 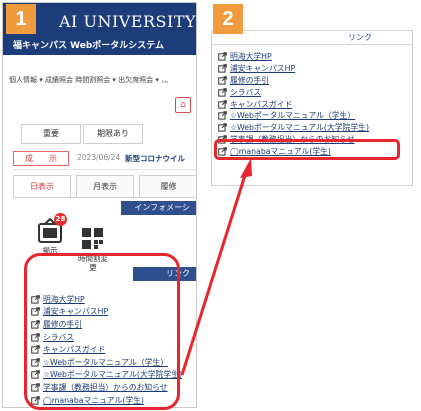 What do you see at coordinates (113, 134) in the screenshot?
I see `tab-deadline: 期限あり` at bounding box center [113, 134].